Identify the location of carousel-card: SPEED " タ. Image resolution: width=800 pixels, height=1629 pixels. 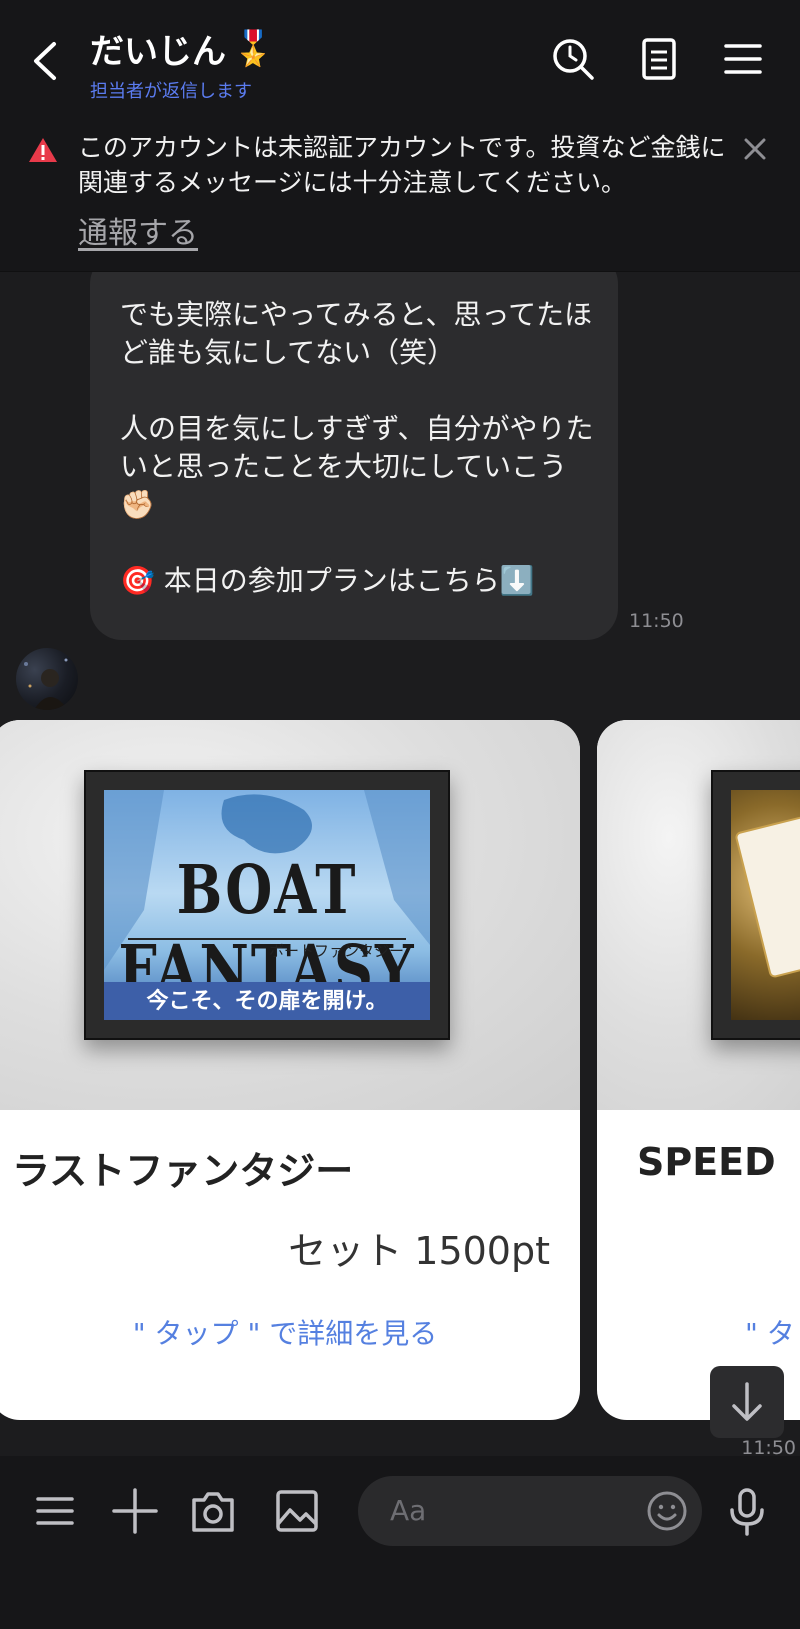
(698, 1070).